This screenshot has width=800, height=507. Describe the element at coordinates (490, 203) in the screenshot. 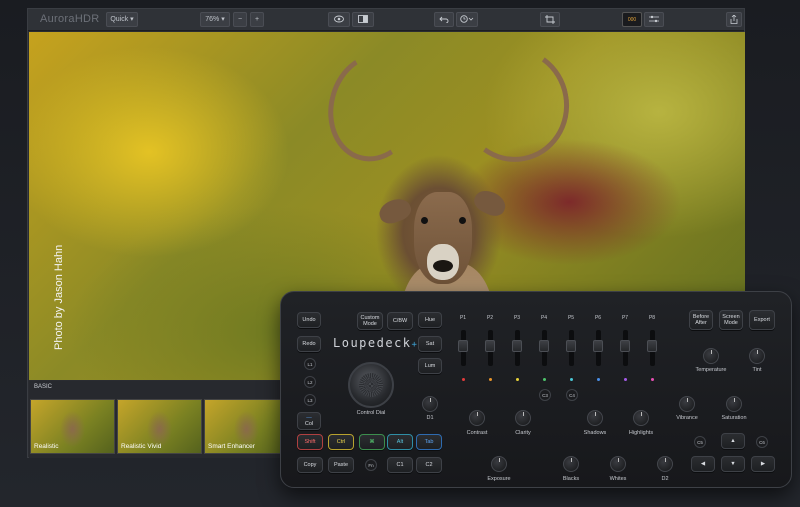

I see `deer-right-ear` at that location.